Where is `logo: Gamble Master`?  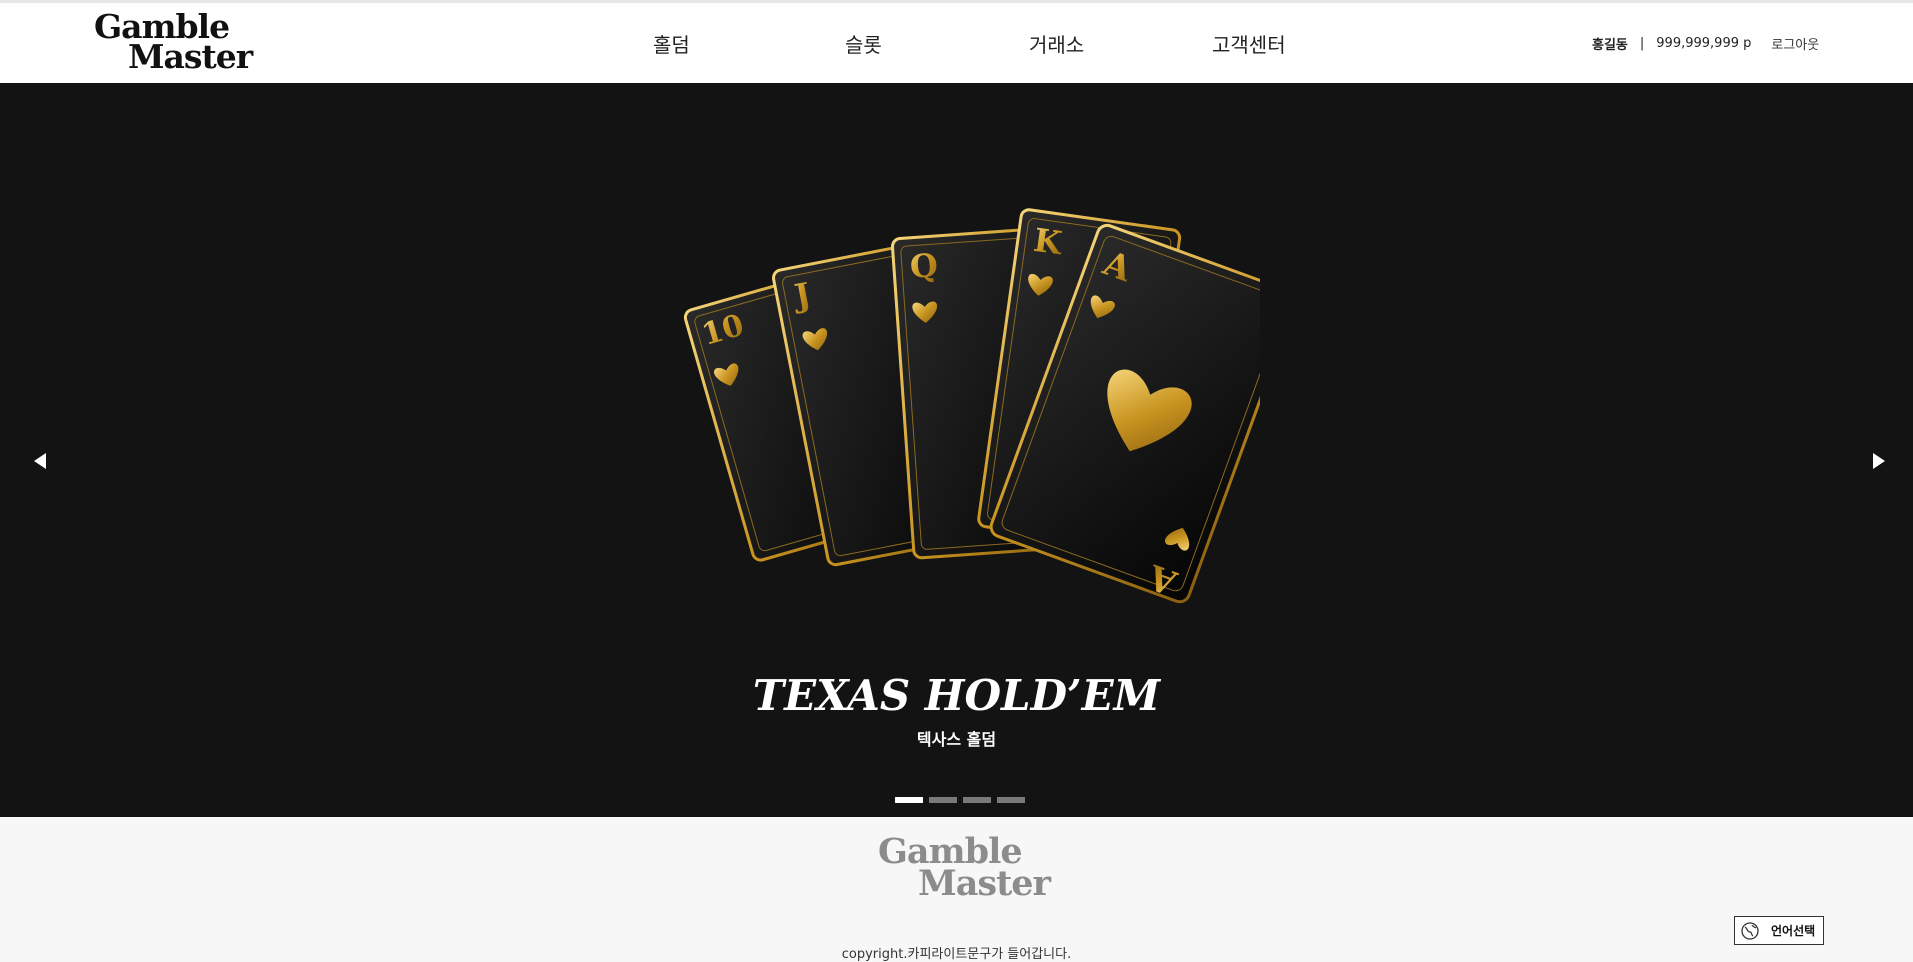 logo: Gamble Master is located at coordinates (173, 45).